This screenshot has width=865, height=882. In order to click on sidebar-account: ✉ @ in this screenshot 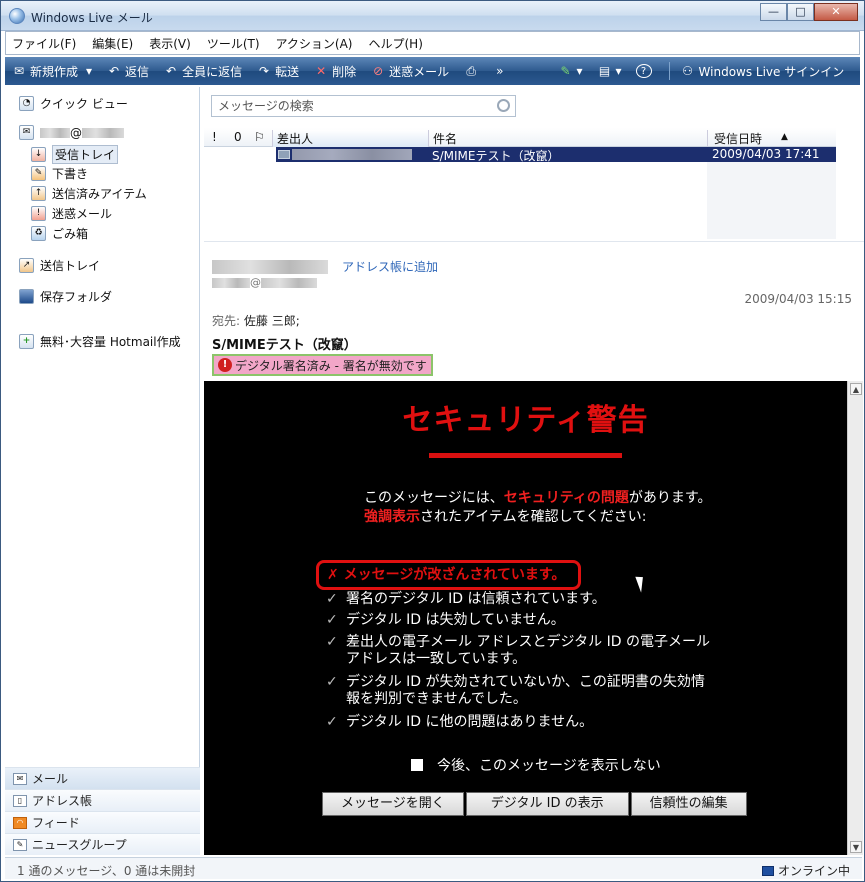, I will do `click(71, 132)`.